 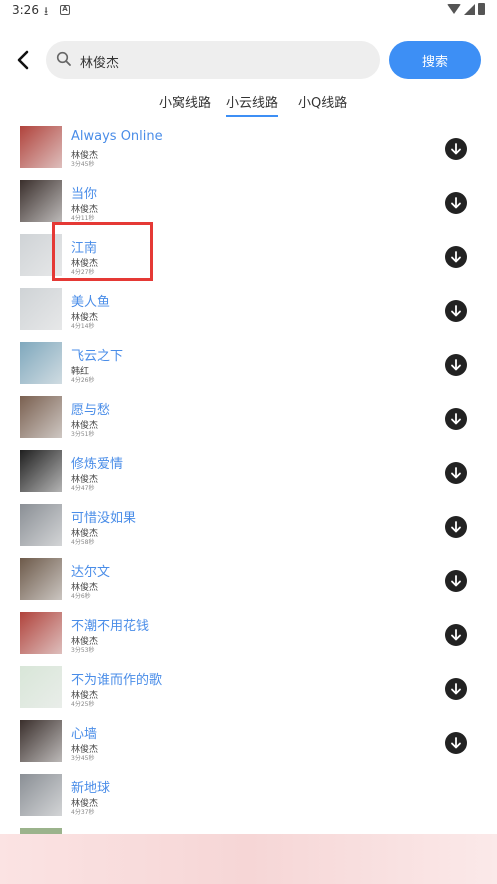 What do you see at coordinates (252, 104) in the screenshot?
I see `tab-xiaoyun: 小云线路` at bounding box center [252, 104].